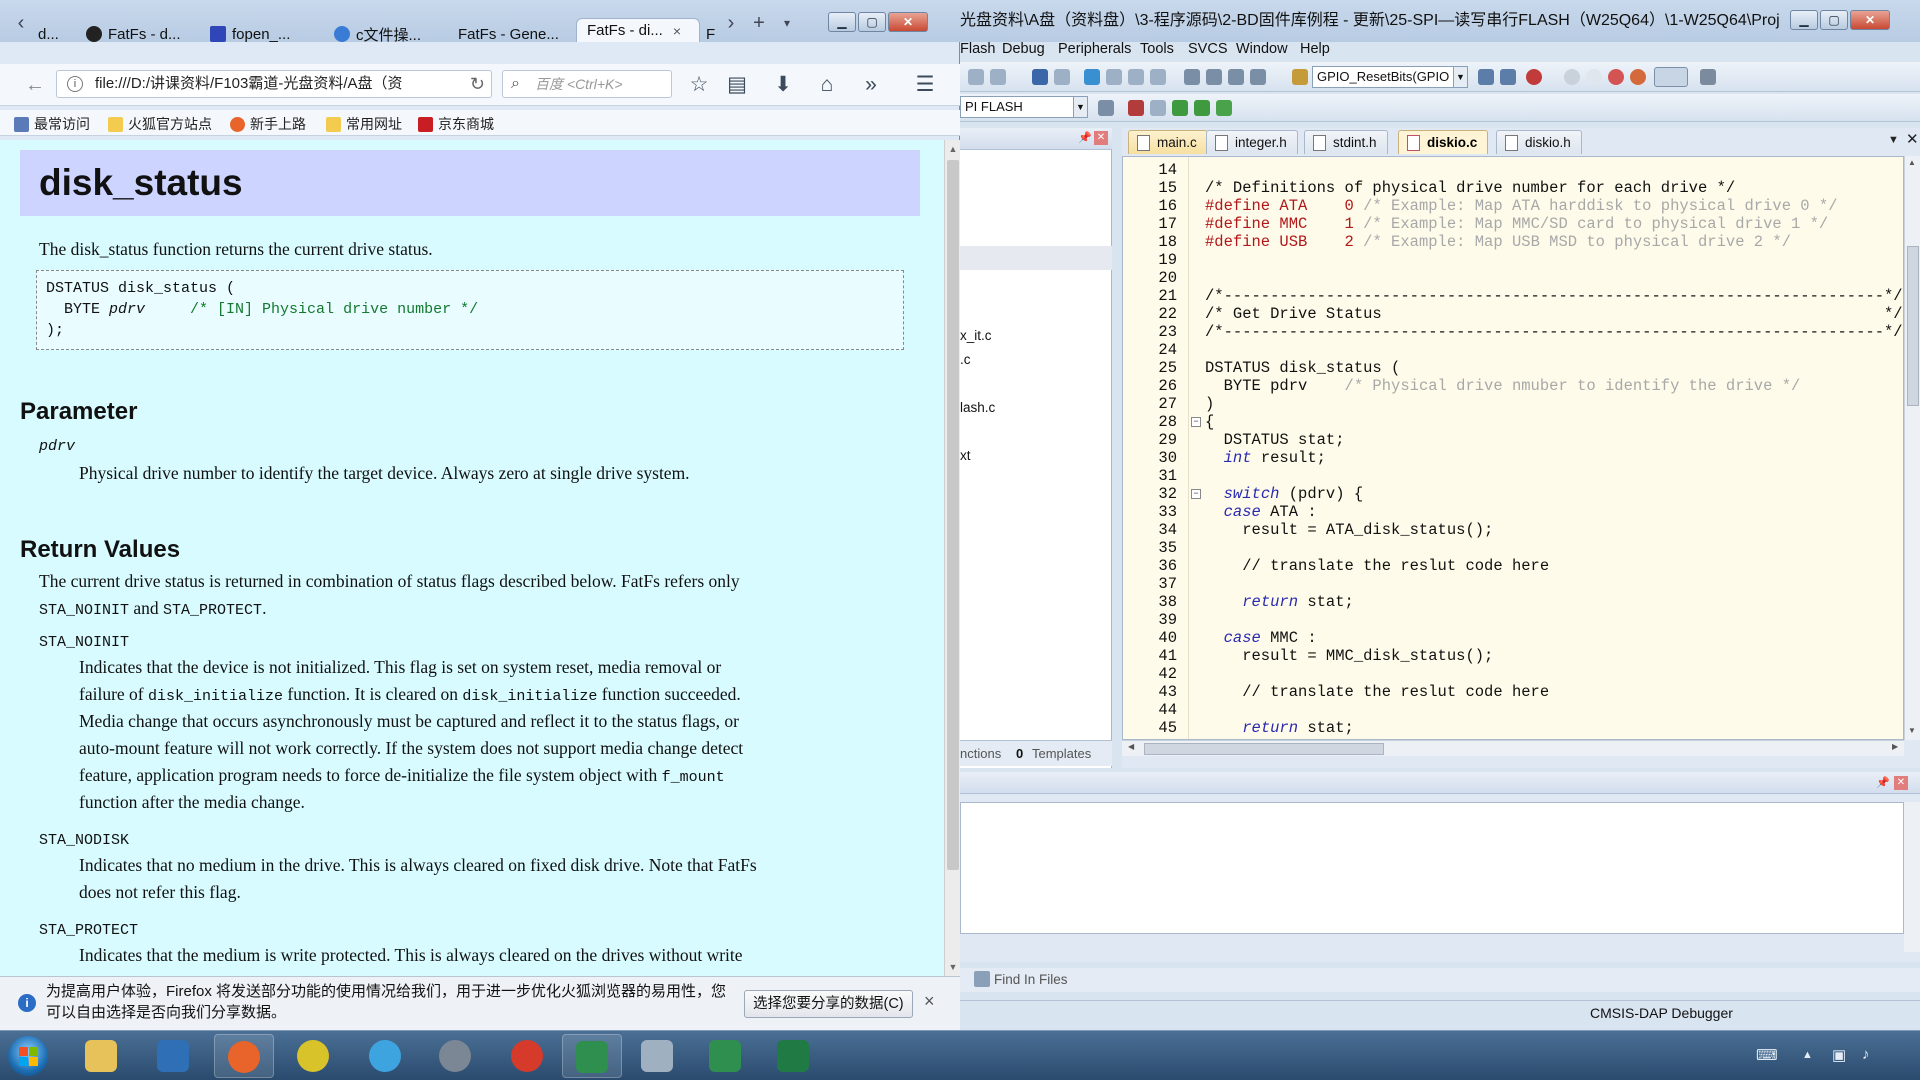 This screenshot has width=1920, height=1080. Describe the element at coordinates (160, 124) in the screenshot. I see `bookmark-item: 火狐官方站点` at that location.